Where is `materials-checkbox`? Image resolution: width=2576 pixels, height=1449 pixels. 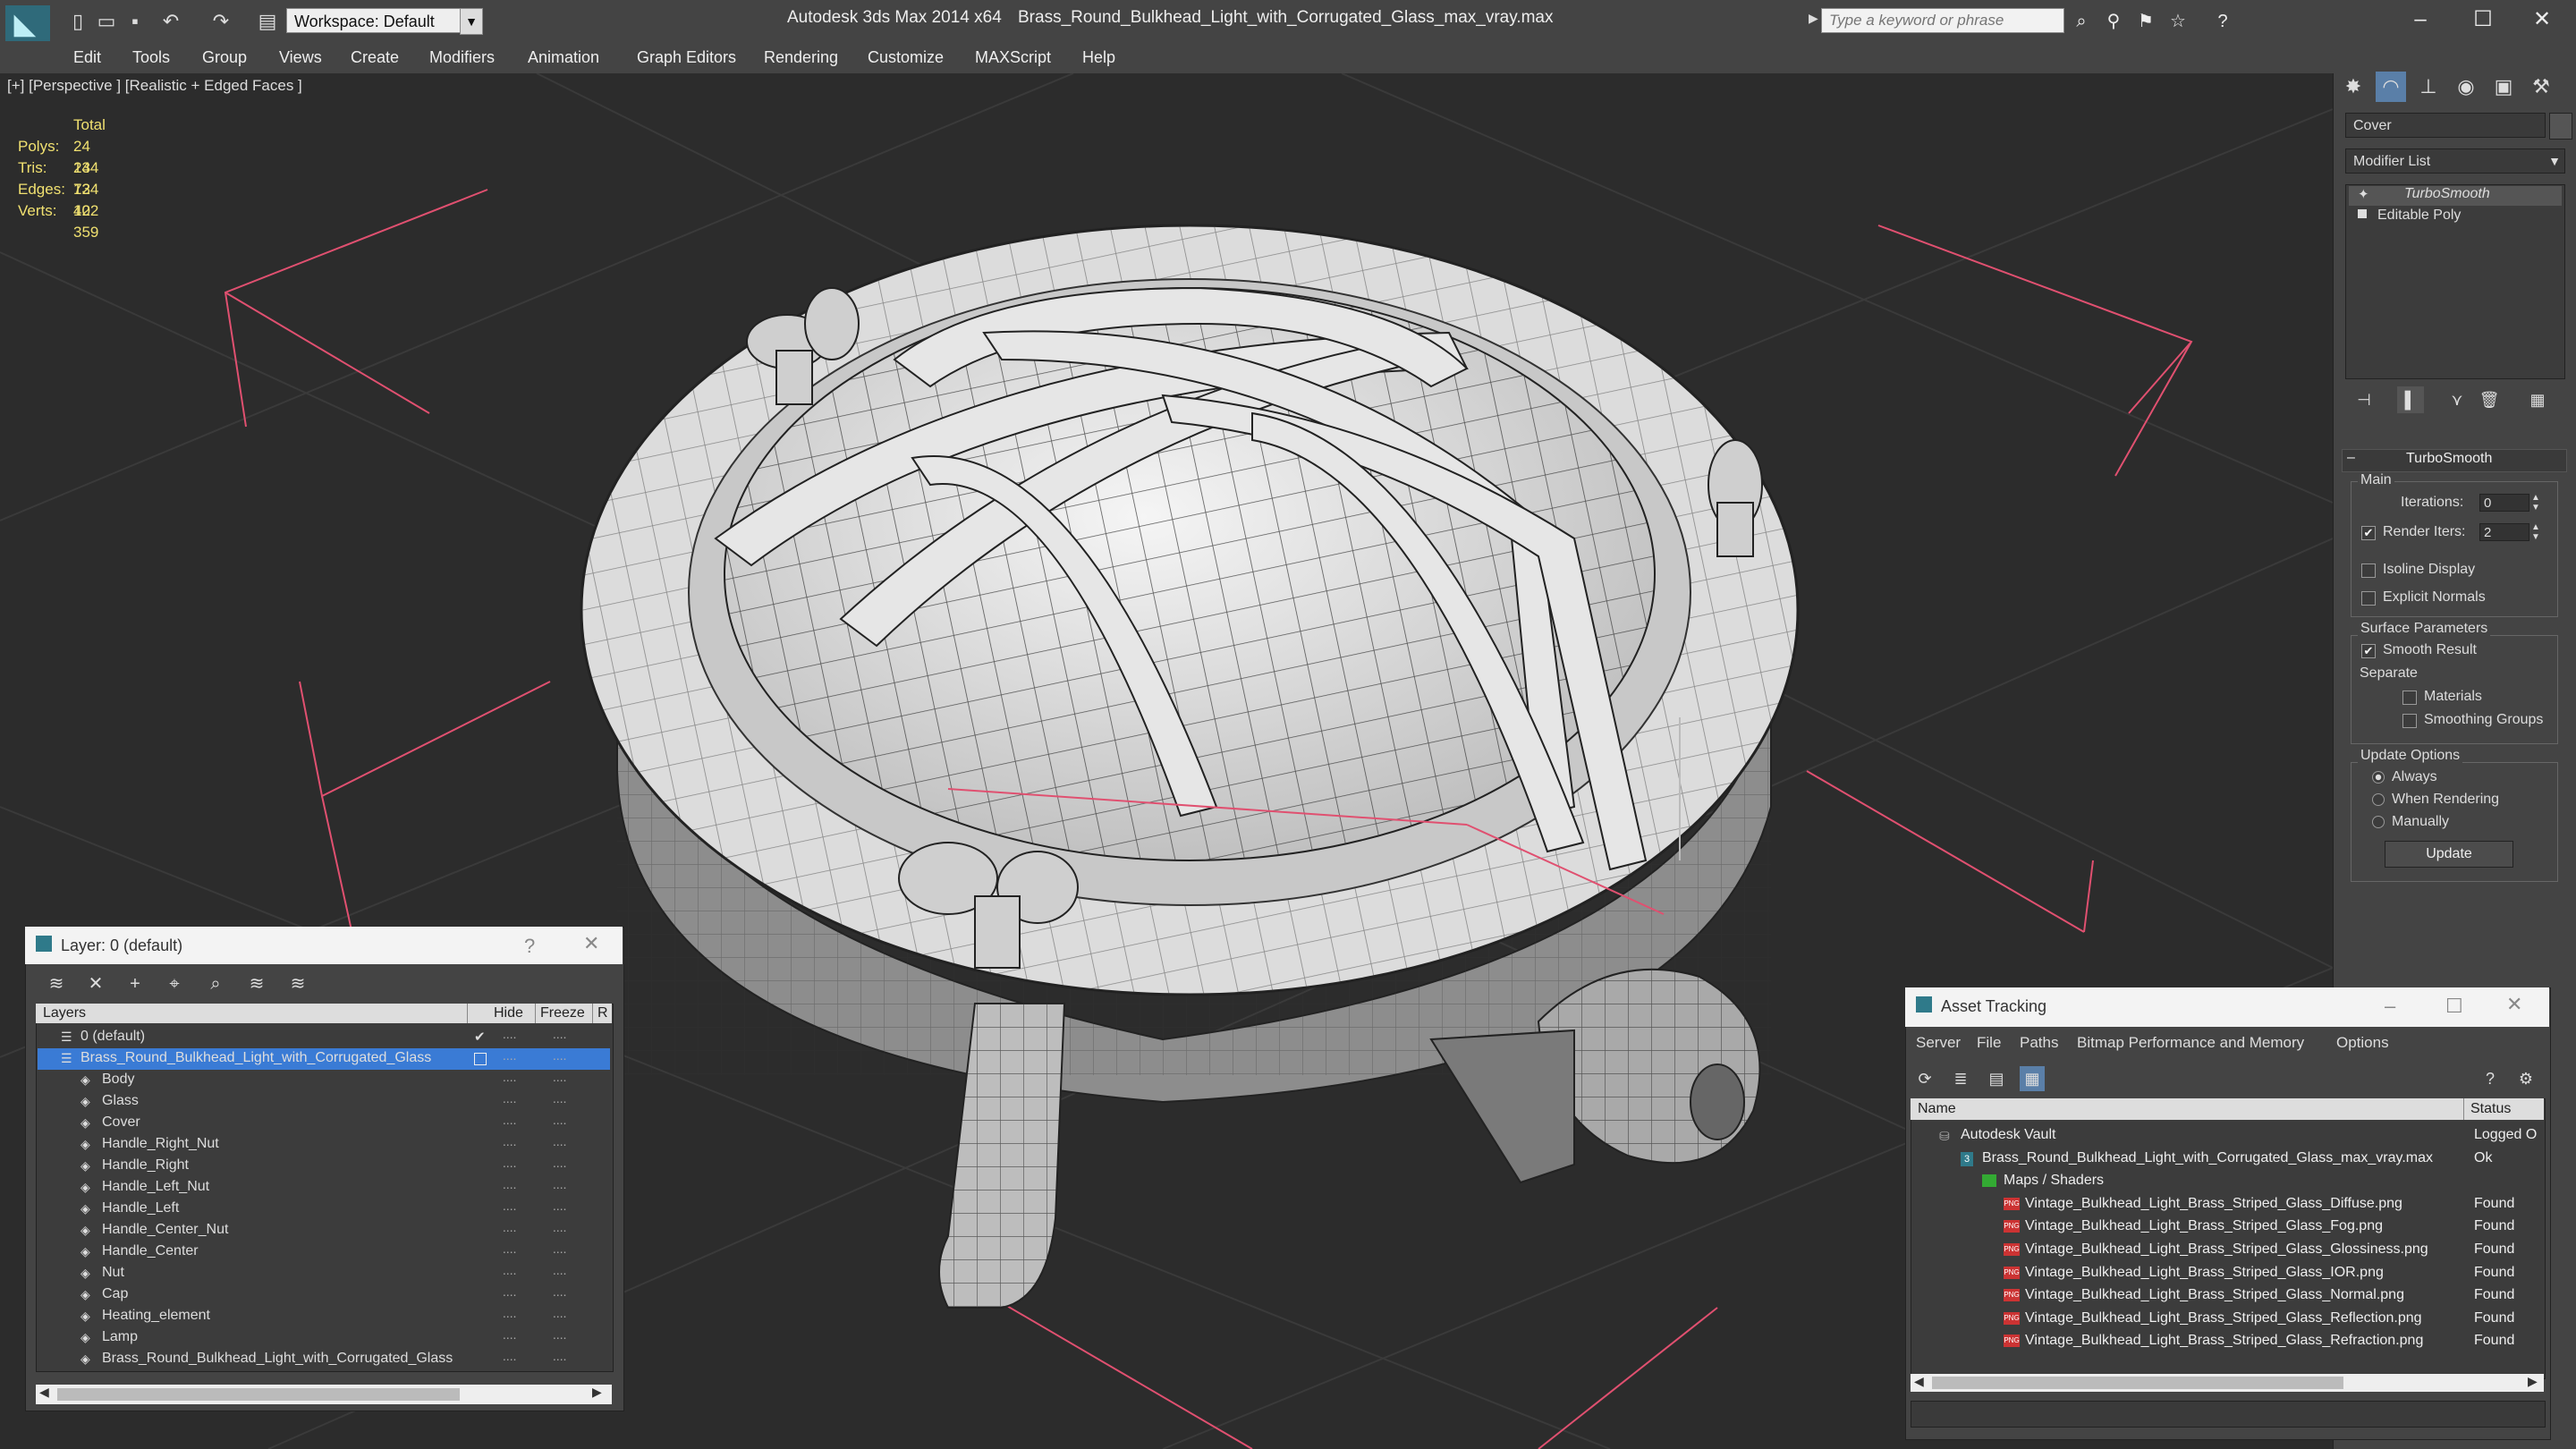 materials-checkbox is located at coordinates (2409, 698).